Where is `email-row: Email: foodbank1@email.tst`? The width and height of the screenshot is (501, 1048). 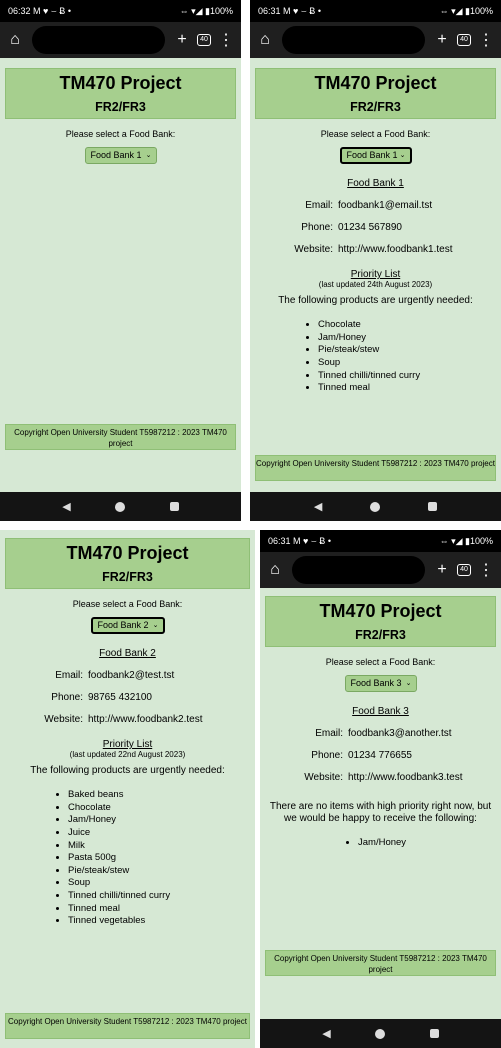 email-row: Email: foodbank1@email.tst is located at coordinates (375, 205).